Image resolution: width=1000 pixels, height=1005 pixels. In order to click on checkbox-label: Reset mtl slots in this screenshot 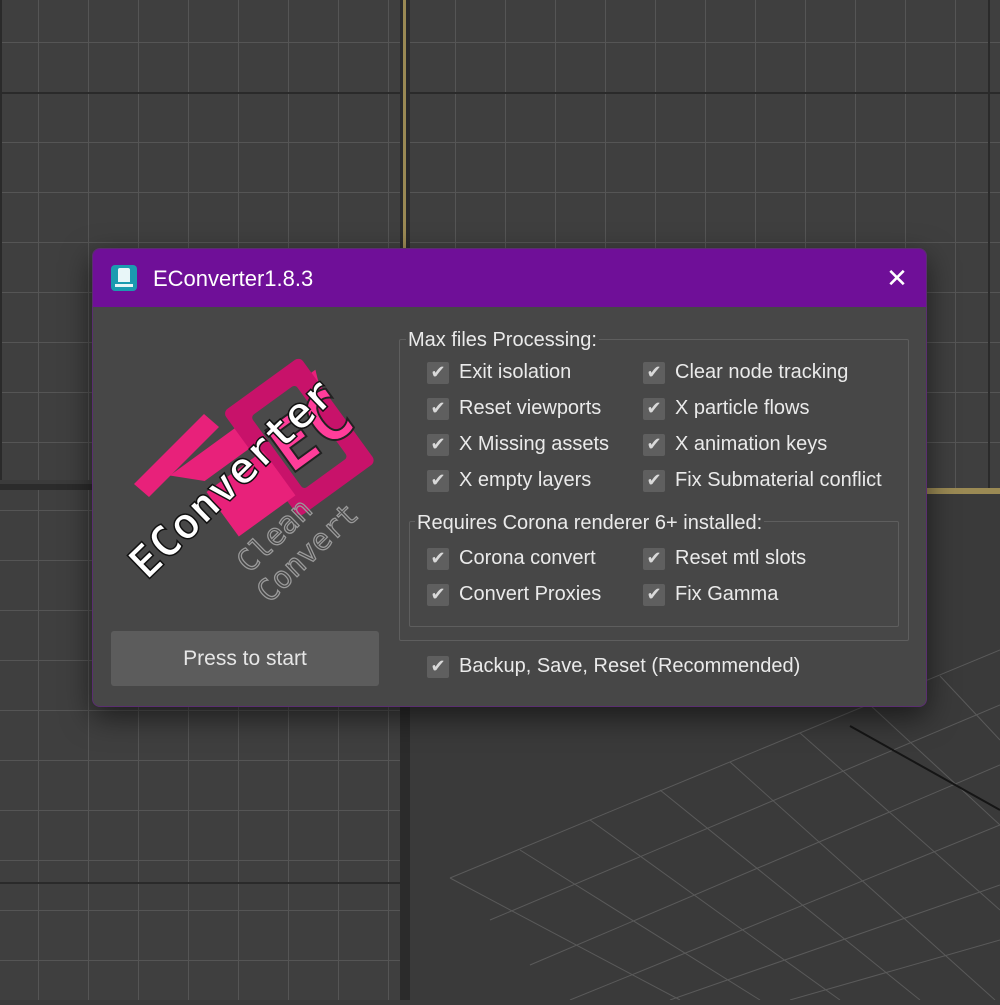, I will do `click(741, 558)`.